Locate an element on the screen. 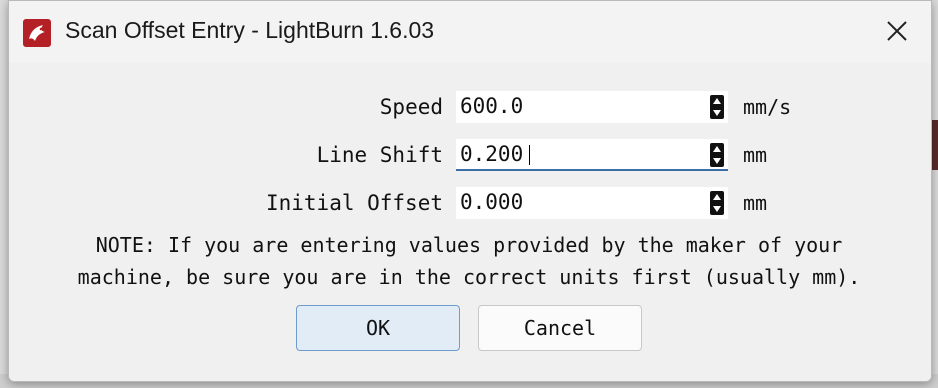 The height and width of the screenshot is (388, 938). close-button is located at coordinates (897, 31).